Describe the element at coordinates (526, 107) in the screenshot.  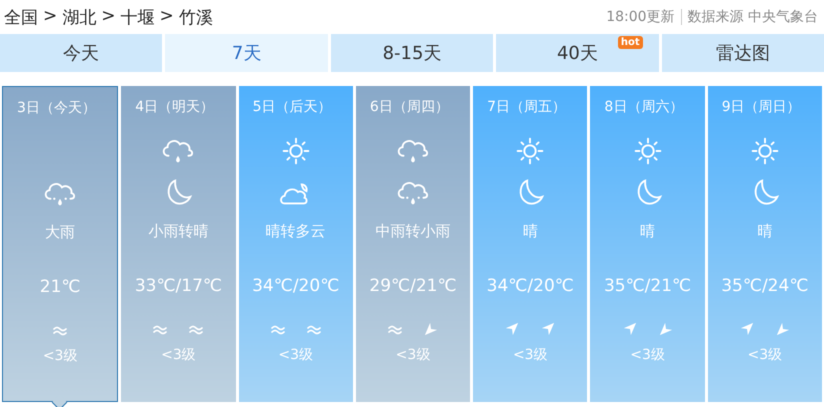
I see `day-date: 7日（周五）` at that location.